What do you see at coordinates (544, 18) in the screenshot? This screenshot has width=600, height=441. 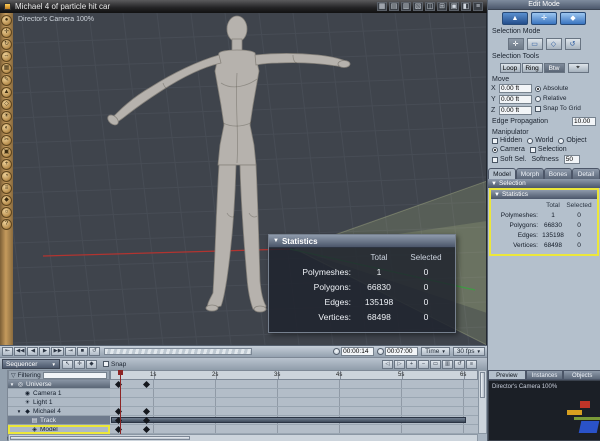 I see `edit-mode-button-2: ✛` at bounding box center [544, 18].